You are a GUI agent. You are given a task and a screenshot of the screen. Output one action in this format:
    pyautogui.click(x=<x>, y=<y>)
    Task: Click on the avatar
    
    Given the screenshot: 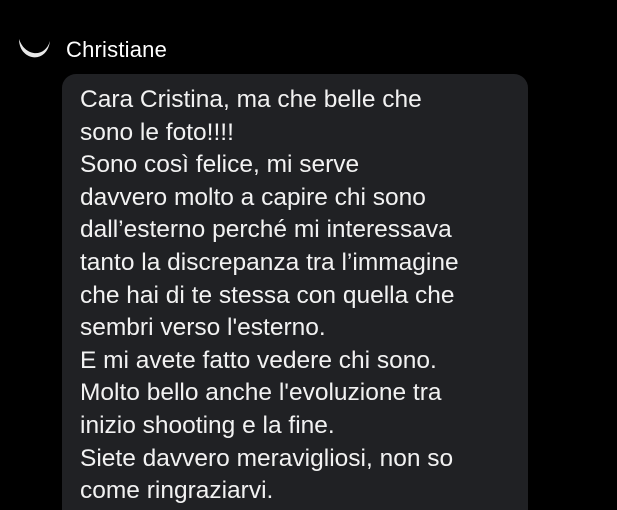 What is the action you would take?
    pyautogui.click(x=33, y=50)
    